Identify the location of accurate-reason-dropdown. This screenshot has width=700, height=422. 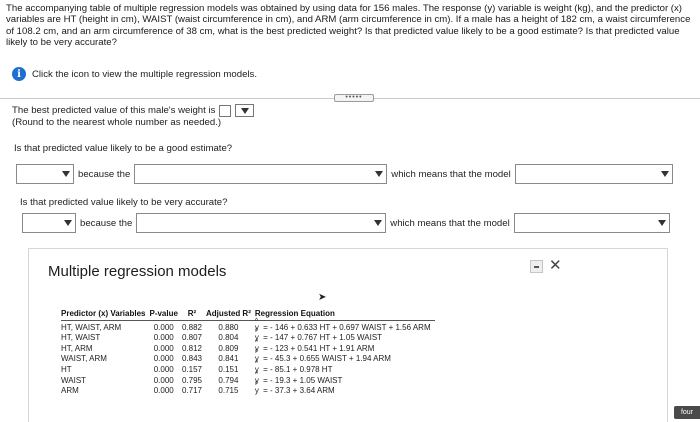
(261, 223).